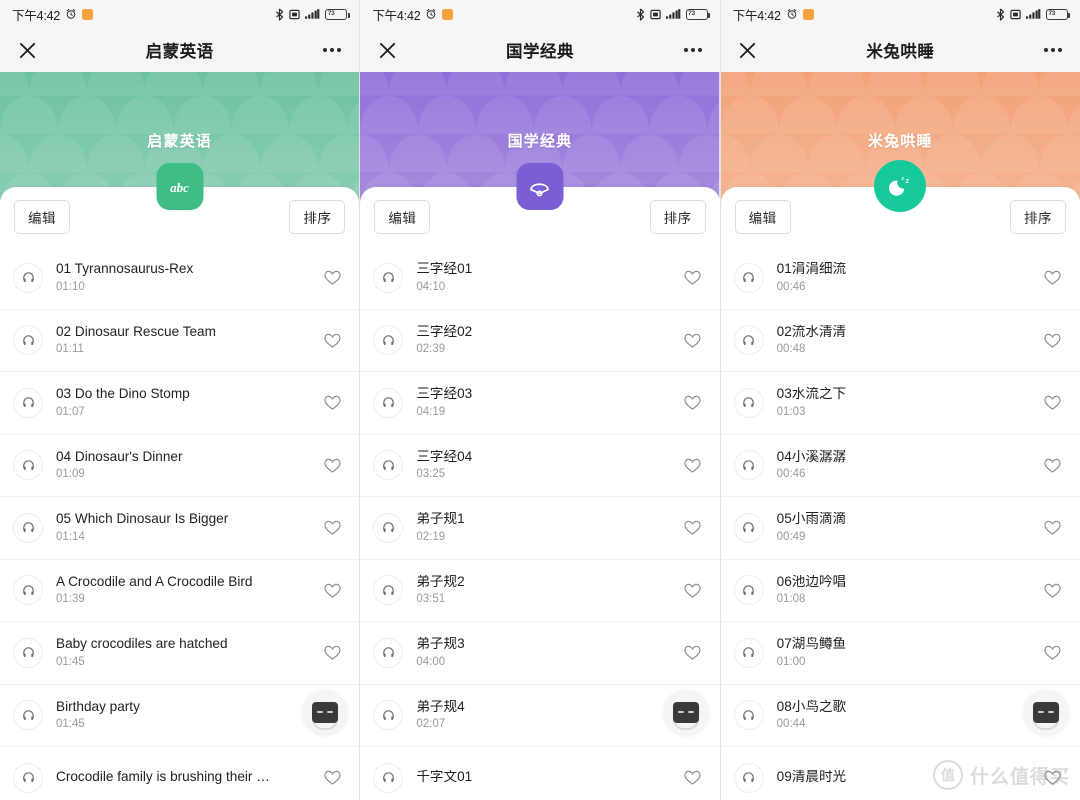  What do you see at coordinates (540, 528) in the screenshot?
I see `track-row: 弟子规1 02:19` at bounding box center [540, 528].